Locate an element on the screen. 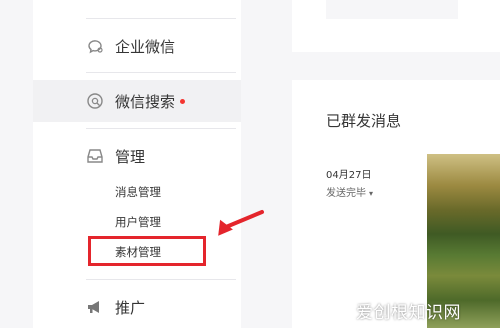 This screenshot has width=500, height=328. sidebar-subitem-user-manage: 用户管理 is located at coordinates (138, 222).